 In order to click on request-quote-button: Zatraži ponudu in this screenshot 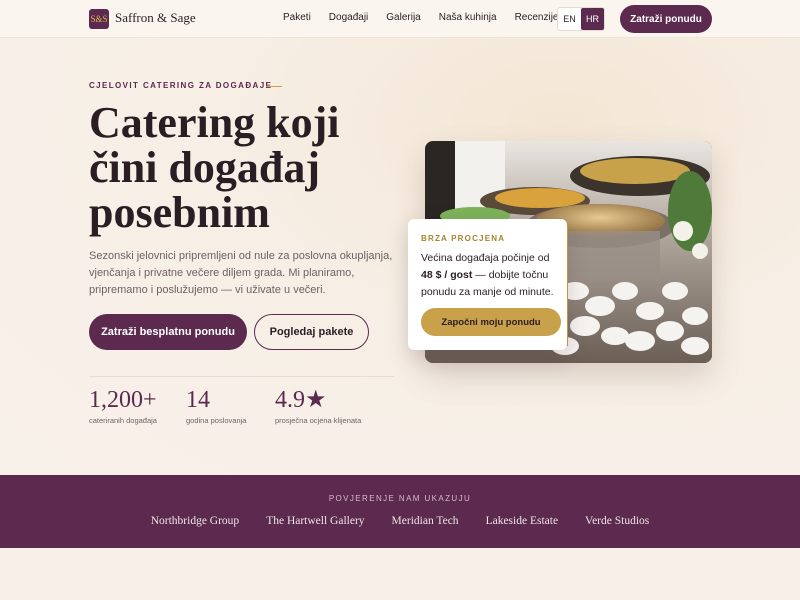, I will do `click(666, 19)`.